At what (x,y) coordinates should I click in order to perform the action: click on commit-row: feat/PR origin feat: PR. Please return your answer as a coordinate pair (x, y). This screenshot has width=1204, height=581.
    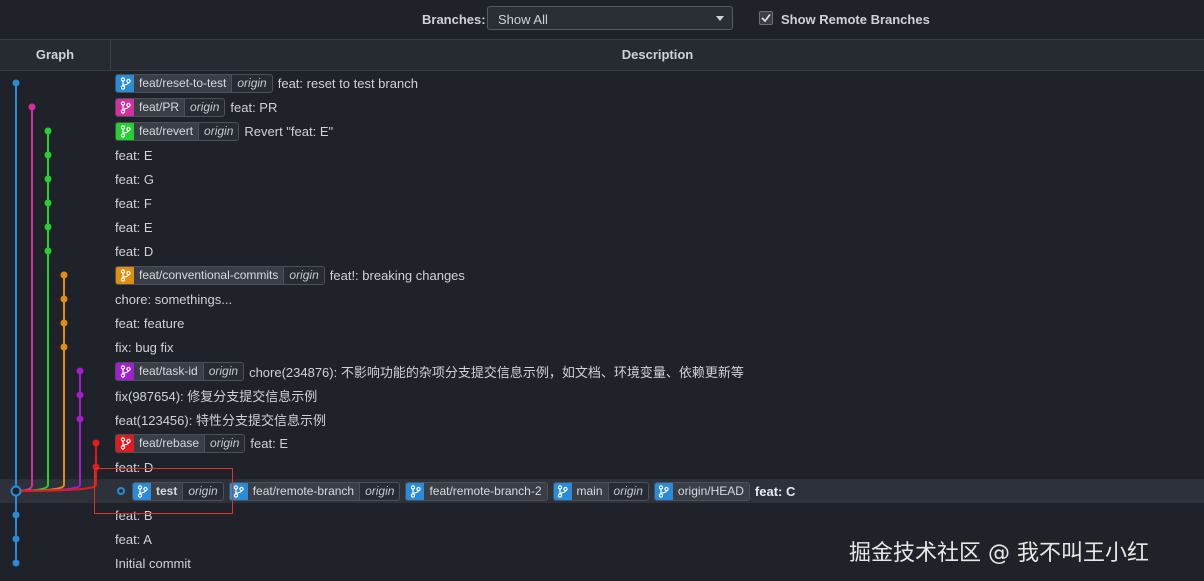
    Looking at the image, I should click on (602, 107).